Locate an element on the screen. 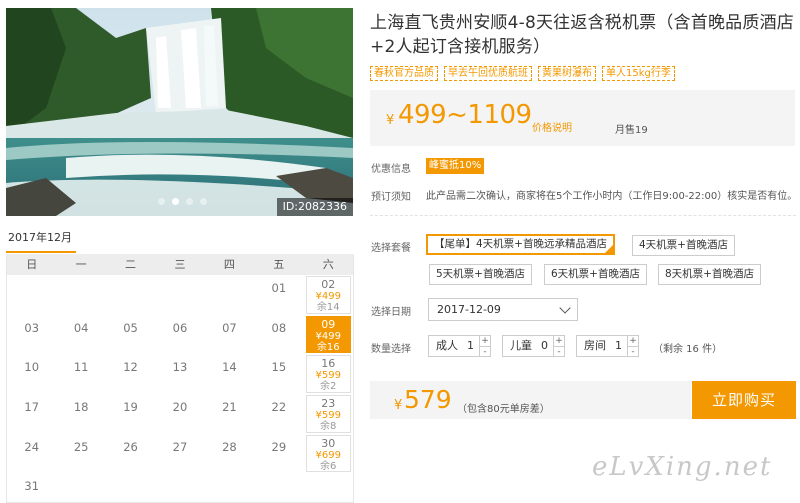 The image size is (800, 503). calendar-day-price: ¥699 is located at coordinates (328, 455).